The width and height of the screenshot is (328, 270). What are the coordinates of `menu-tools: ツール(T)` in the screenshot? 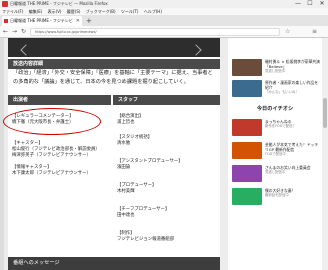 It's located at (130, 11).